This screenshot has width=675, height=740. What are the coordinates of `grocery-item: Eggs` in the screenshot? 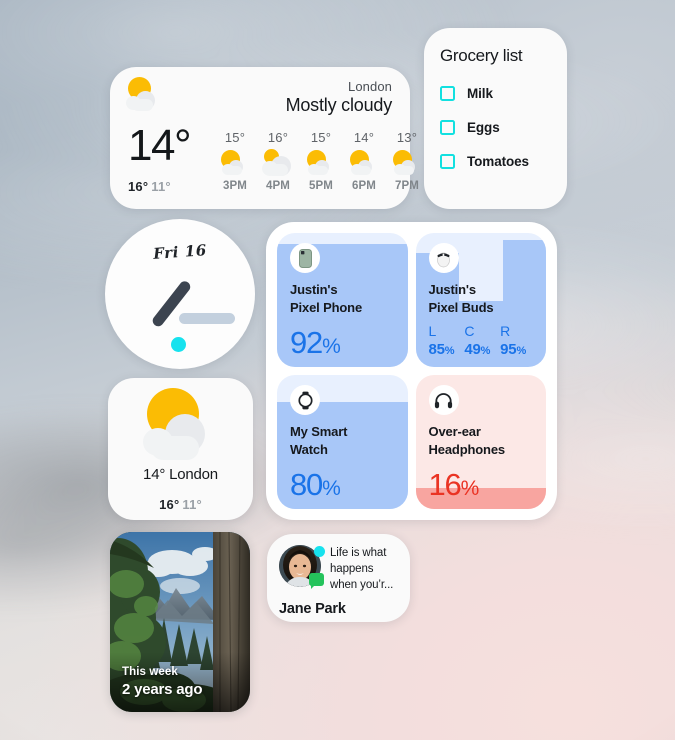 It's located at (495, 127).